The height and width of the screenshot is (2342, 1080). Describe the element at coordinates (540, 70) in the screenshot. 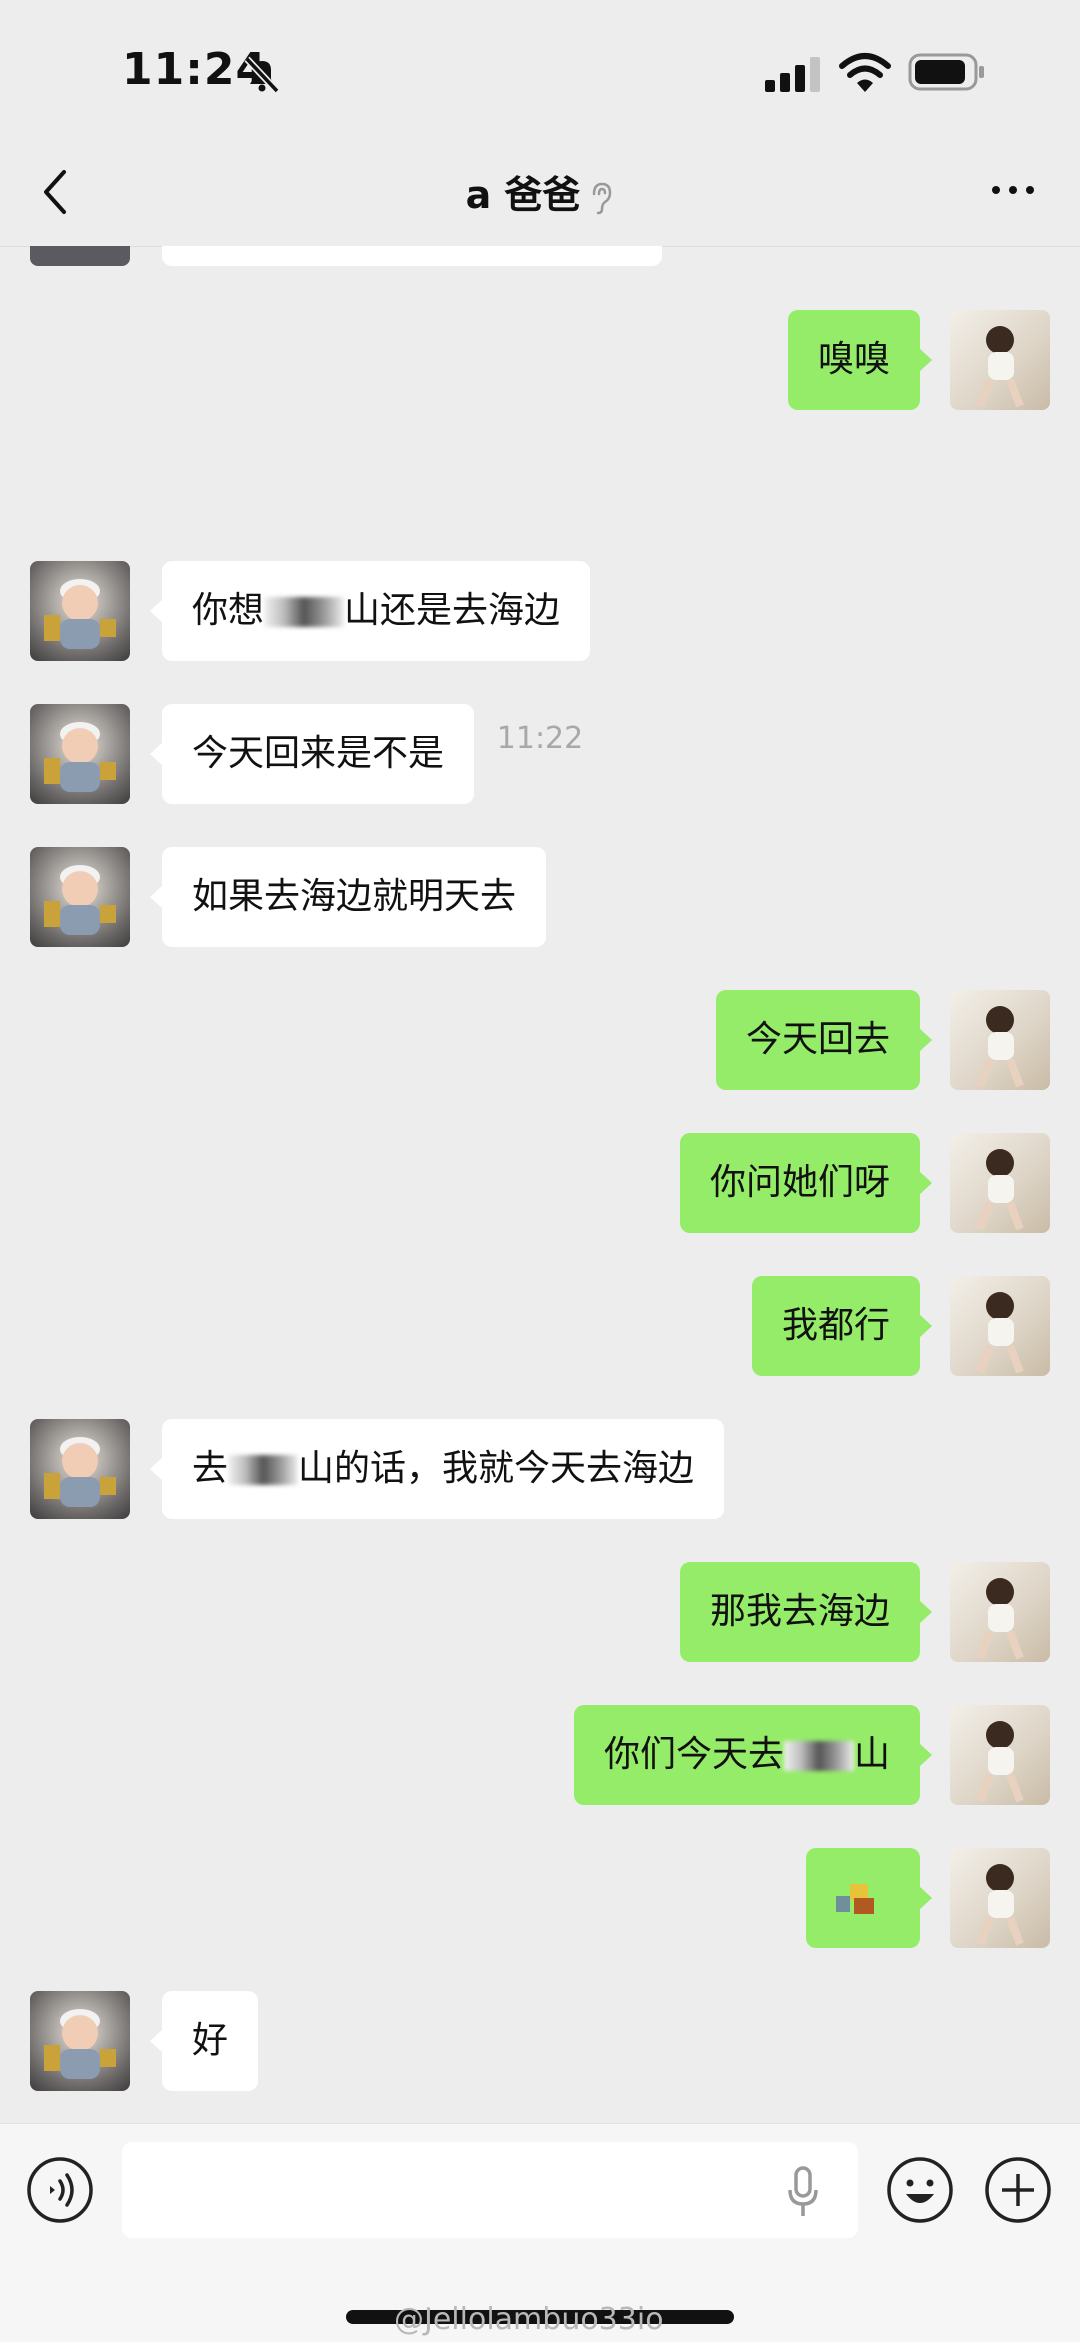

I see `status-bar: 11:24` at that location.